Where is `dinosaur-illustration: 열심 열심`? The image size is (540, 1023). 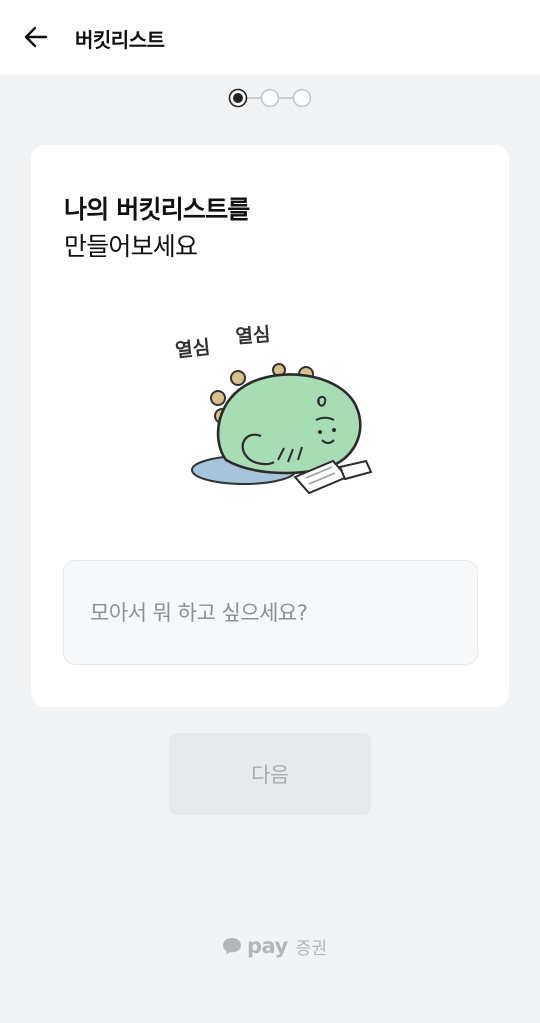 dinosaur-illustration: 열심 열심 is located at coordinates (273, 409).